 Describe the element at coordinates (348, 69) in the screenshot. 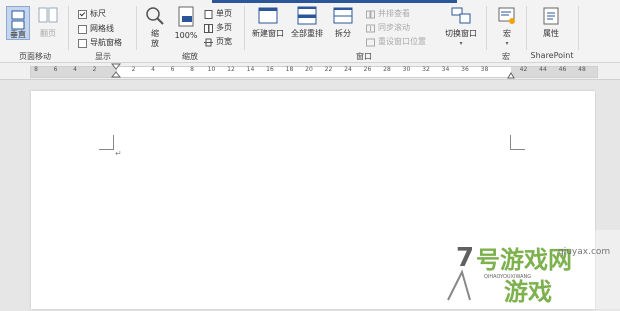

I see `ruler-tick-label: 24` at that location.